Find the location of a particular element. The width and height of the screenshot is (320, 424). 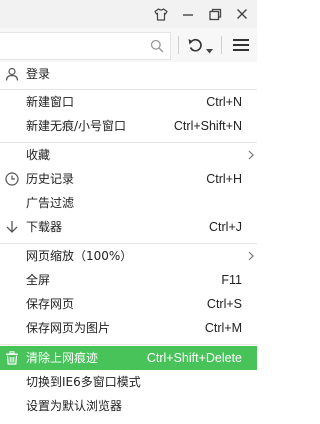

menu-item-history: 历史记录 Ctrl+H is located at coordinates (128, 179).